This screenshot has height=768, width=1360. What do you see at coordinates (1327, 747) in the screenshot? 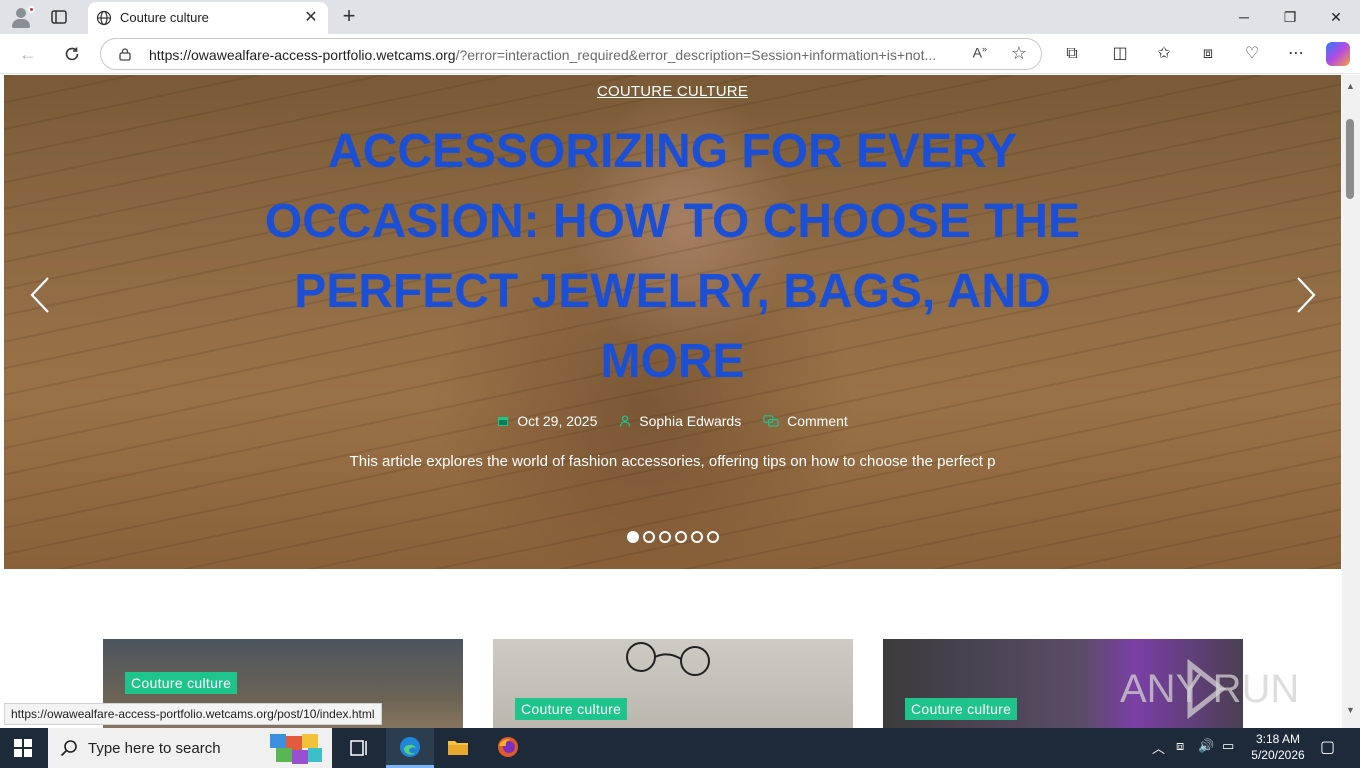
I see `notifications-icon: ▢` at bounding box center [1327, 747].